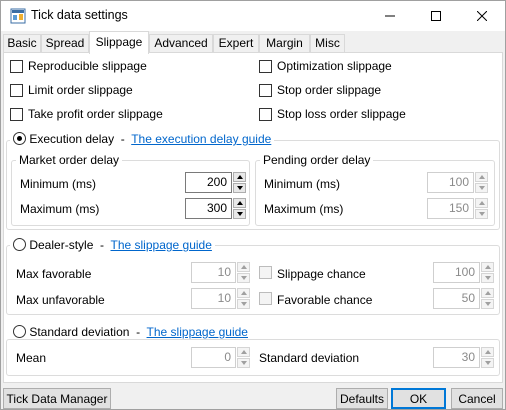 The image size is (506, 410). What do you see at coordinates (325, 300) in the screenshot?
I see `favorable-chance-label: Favorable chance` at bounding box center [325, 300].